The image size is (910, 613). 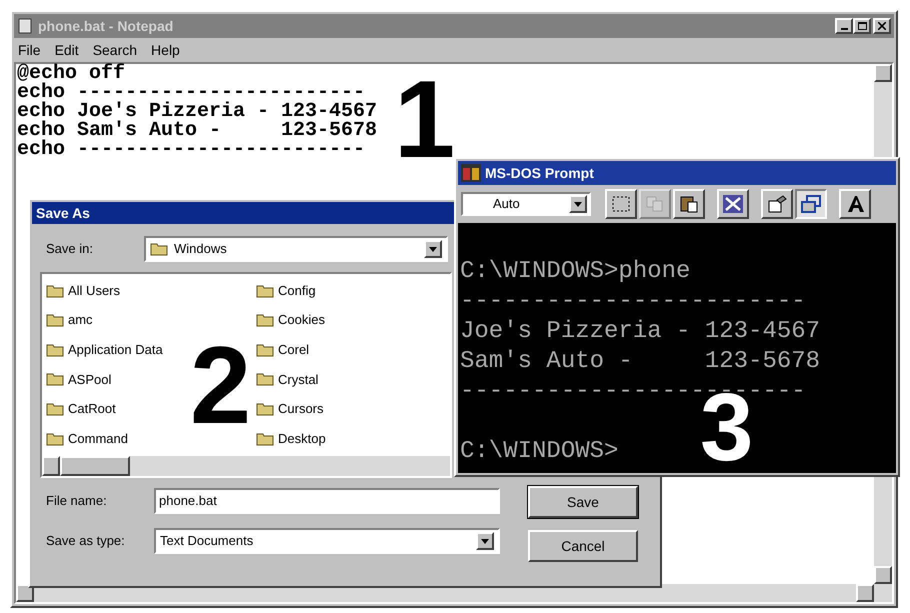 I want to click on text-line: @echo off, so click(x=71, y=73).